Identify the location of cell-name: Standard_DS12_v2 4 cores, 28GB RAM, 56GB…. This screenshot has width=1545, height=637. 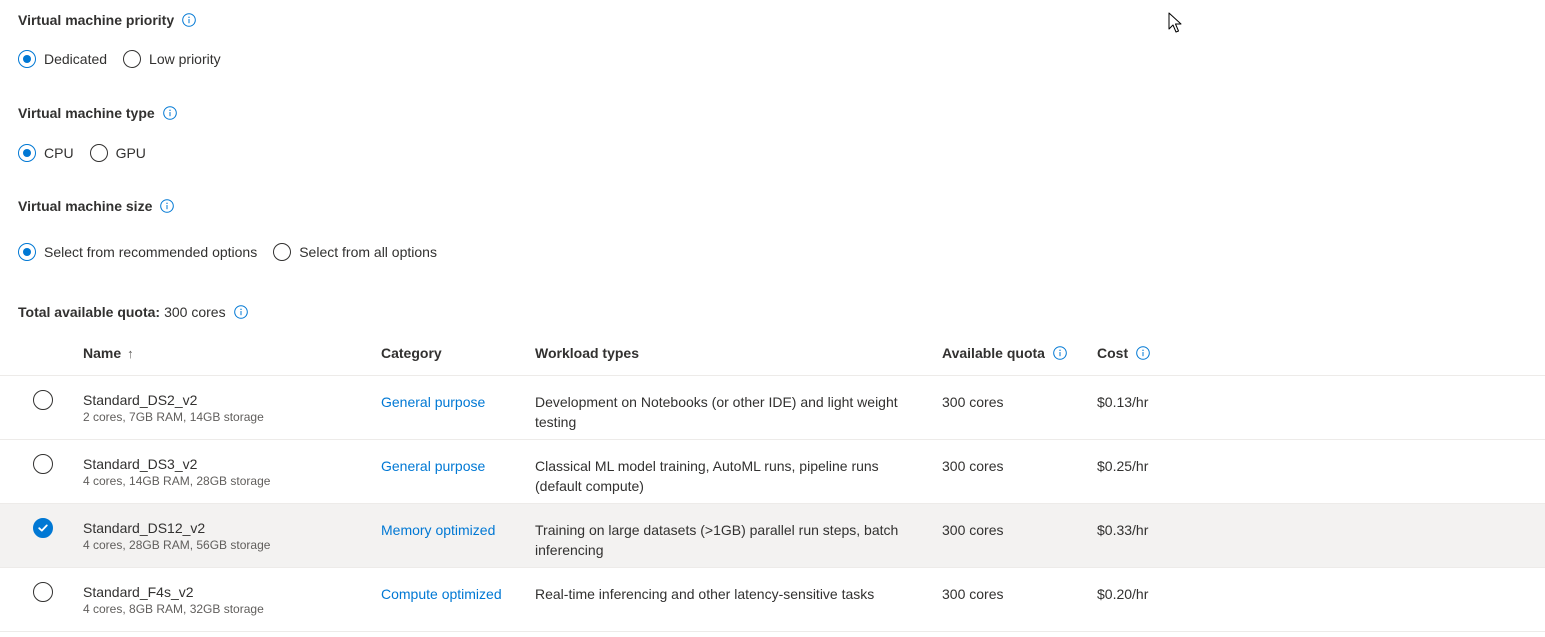
(176, 536).